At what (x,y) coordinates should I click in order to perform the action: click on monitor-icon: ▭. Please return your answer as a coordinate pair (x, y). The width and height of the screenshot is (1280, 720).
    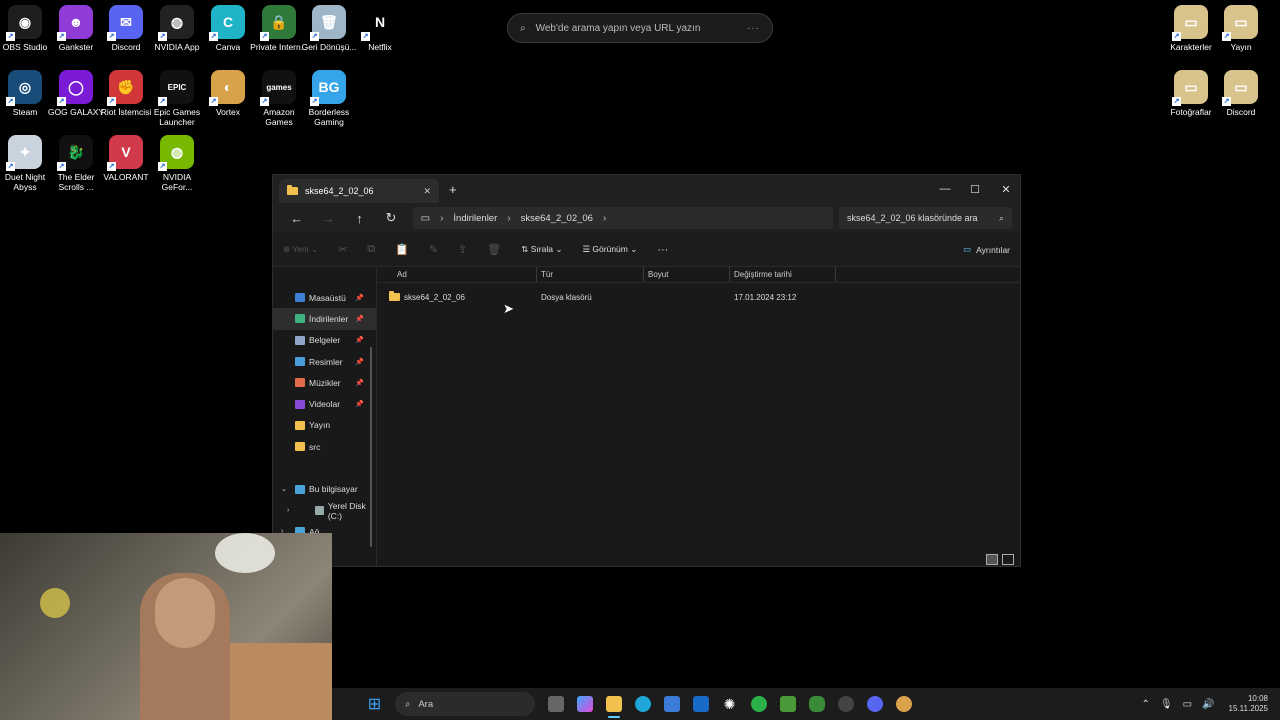
    Looking at the image, I should click on (425, 218).